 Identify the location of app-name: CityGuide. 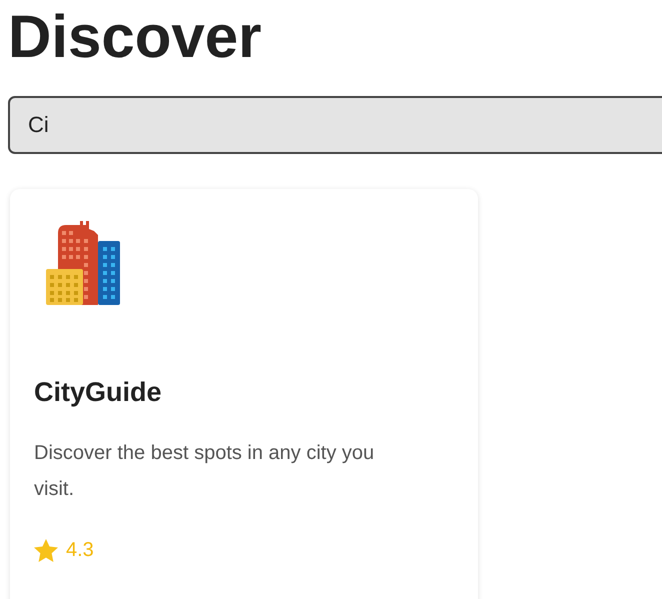
(98, 392).